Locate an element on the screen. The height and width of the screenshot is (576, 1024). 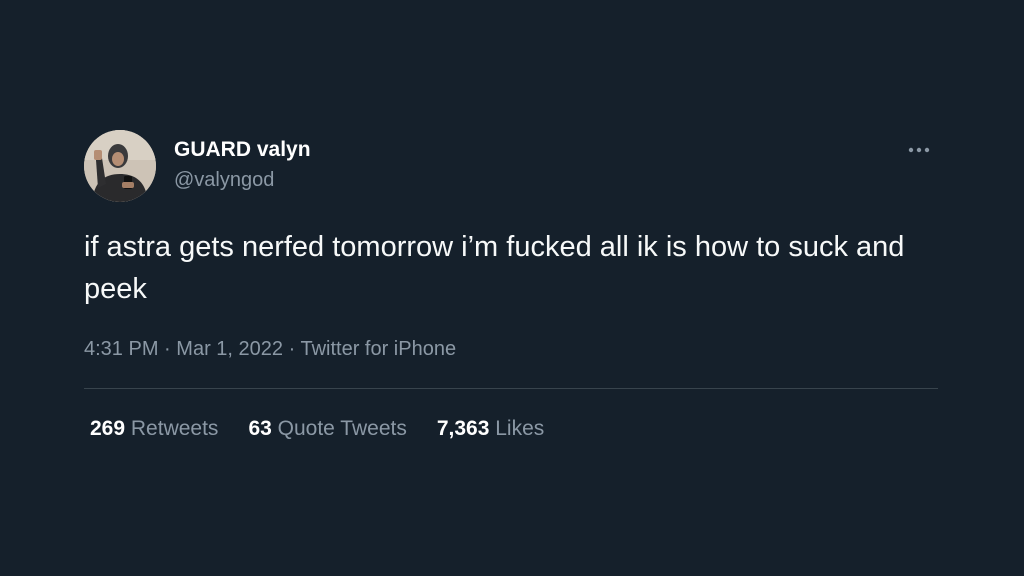
profile-photo-icon is located at coordinates (120, 166).